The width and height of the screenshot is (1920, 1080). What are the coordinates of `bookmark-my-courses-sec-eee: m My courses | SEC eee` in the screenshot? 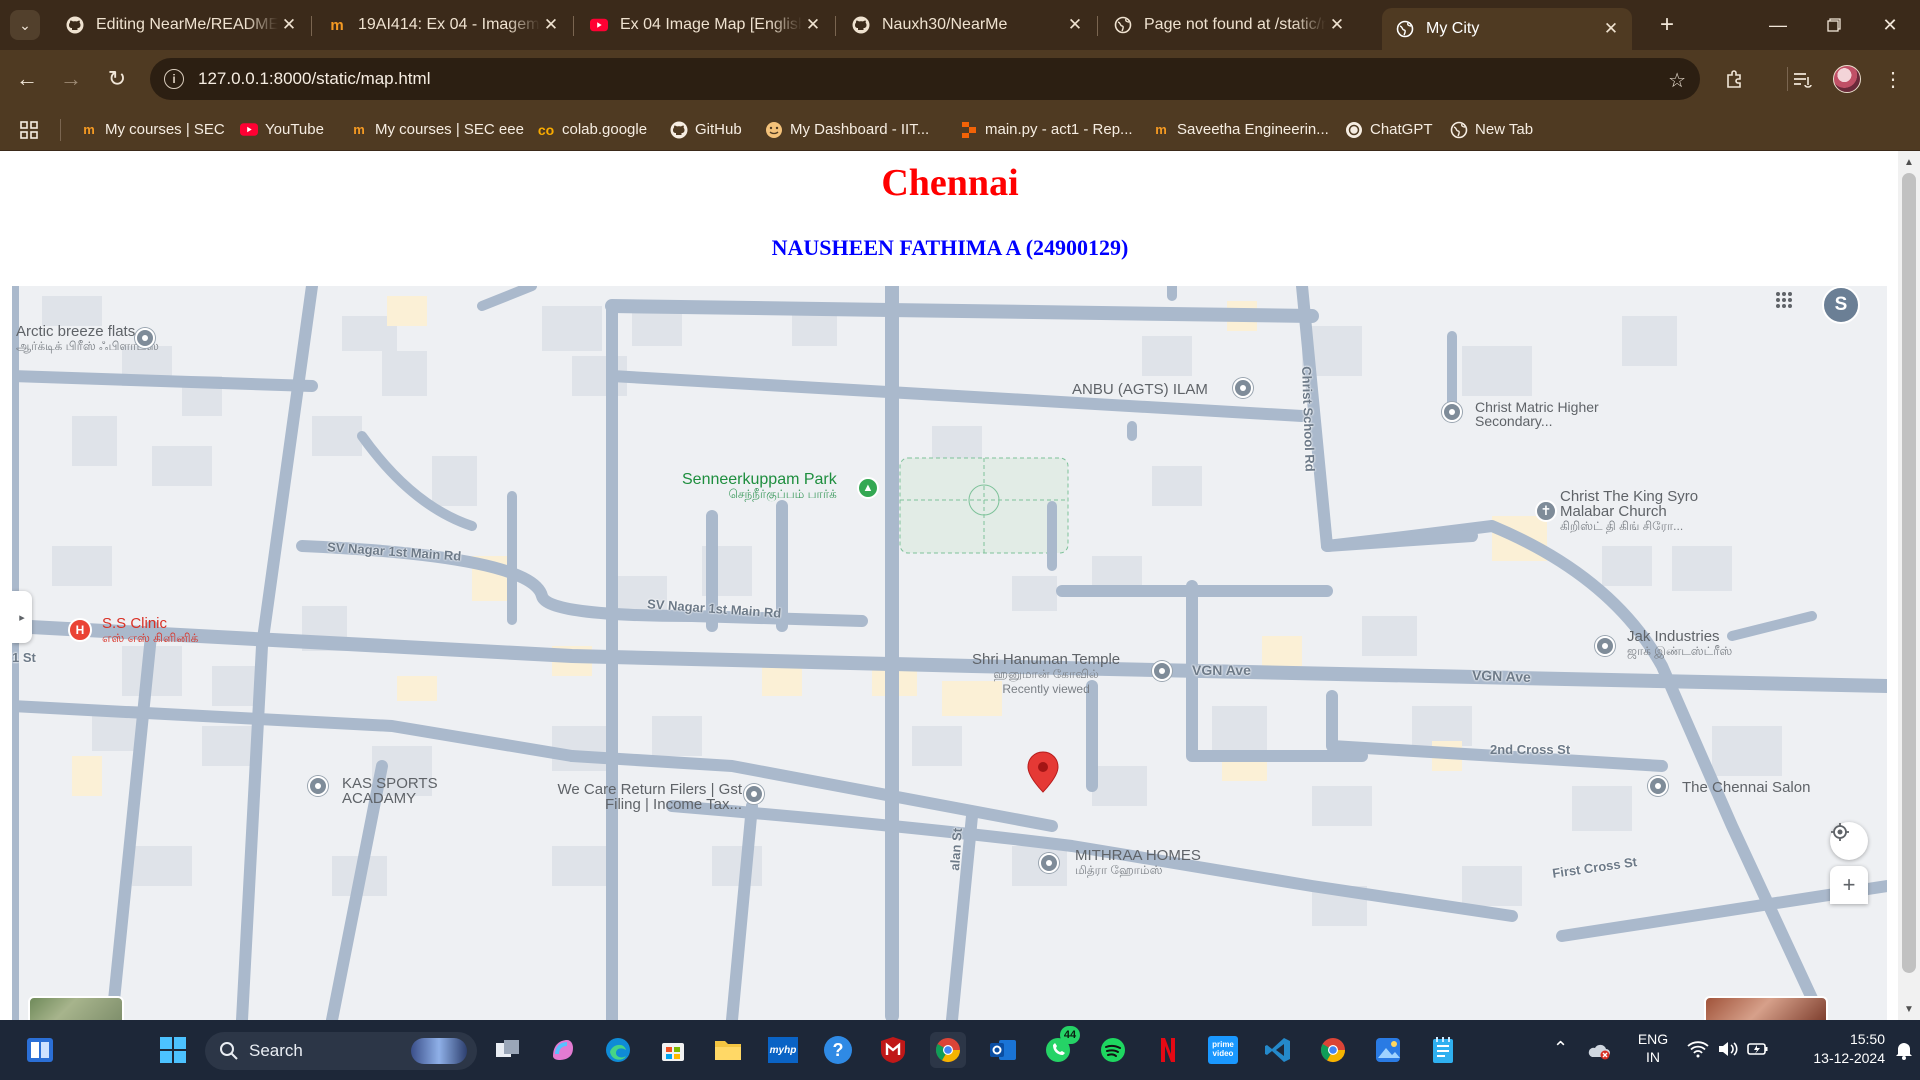 It's located at (437, 129).